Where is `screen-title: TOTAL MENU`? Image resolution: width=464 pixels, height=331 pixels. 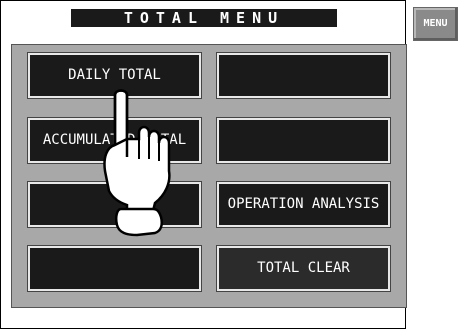 screen-title: TOTAL MENU is located at coordinates (204, 18).